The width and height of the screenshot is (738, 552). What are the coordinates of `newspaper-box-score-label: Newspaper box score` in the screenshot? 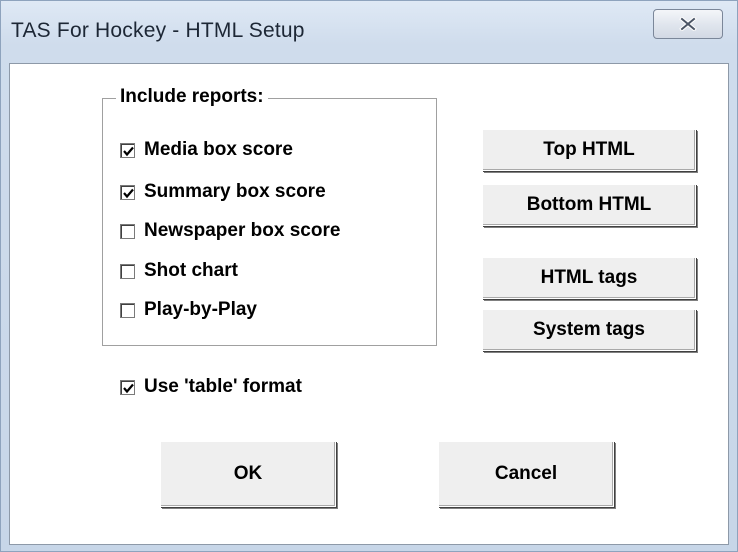 It's located at (242, 230).